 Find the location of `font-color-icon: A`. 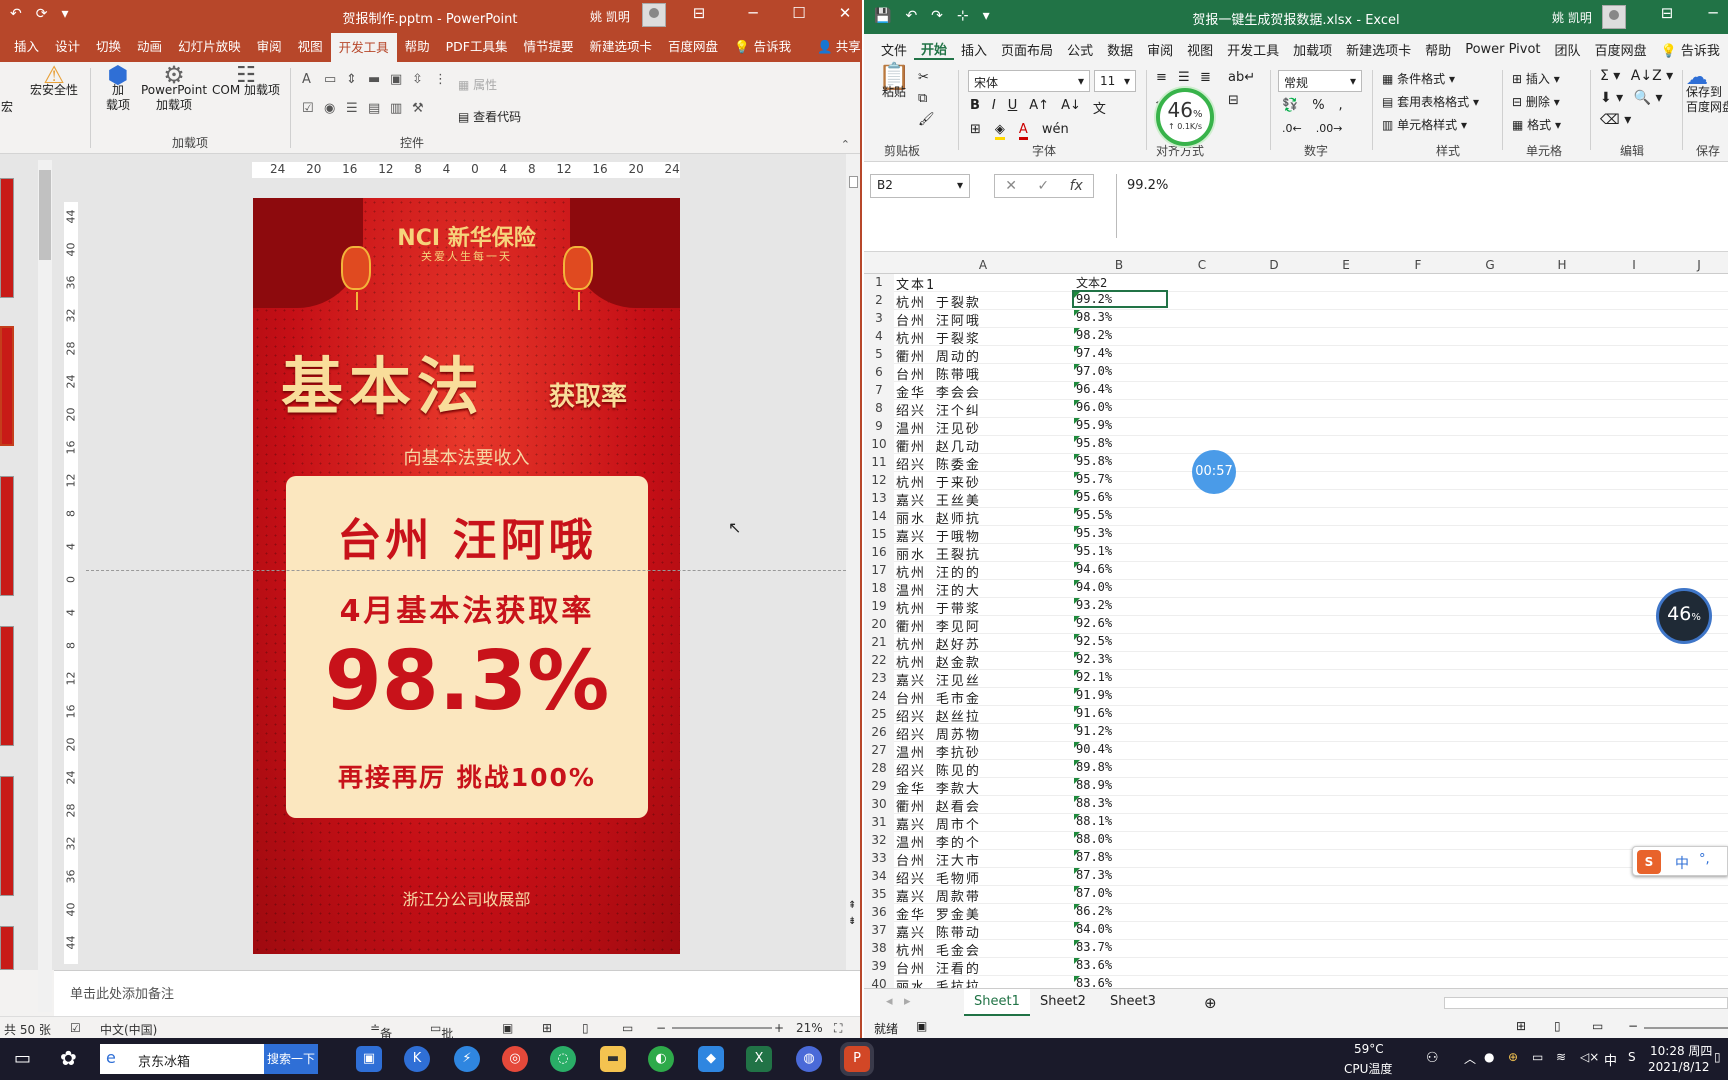

font-color-icon: A is located at coordinates (1023, 131).